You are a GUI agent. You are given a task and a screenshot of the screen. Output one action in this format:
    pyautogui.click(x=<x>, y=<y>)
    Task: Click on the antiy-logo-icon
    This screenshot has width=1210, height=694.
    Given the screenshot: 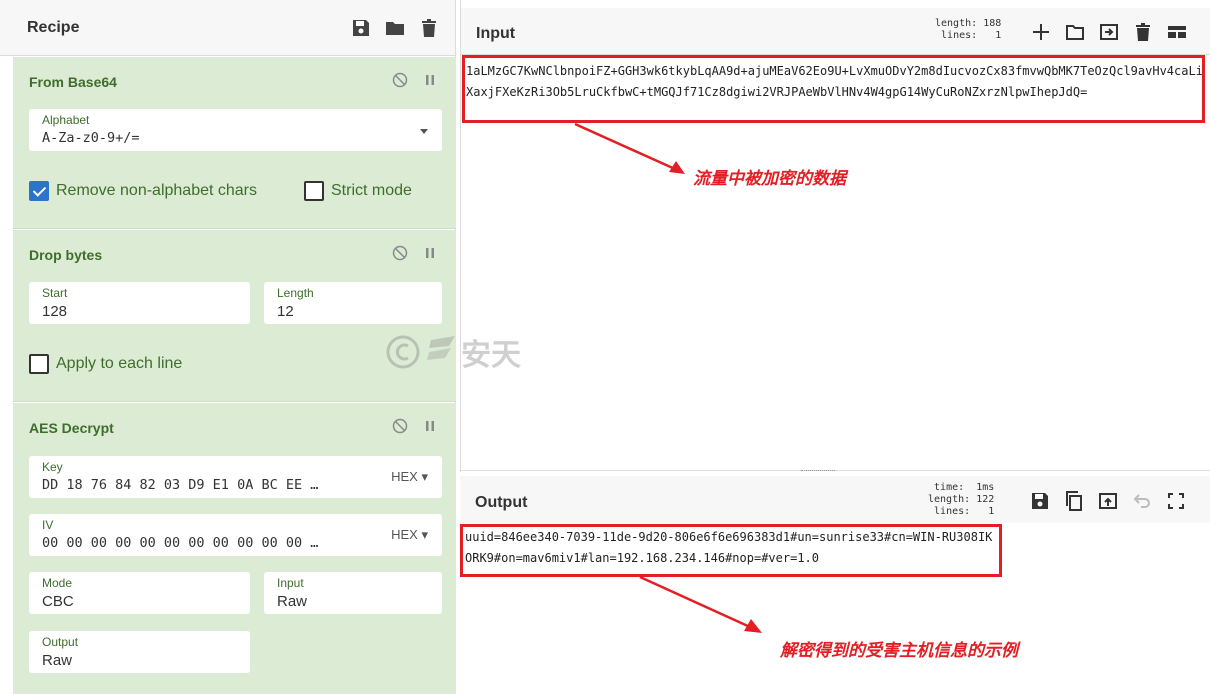 What is the action you would take?
    pyautogui.click(x=441, y=348)
    